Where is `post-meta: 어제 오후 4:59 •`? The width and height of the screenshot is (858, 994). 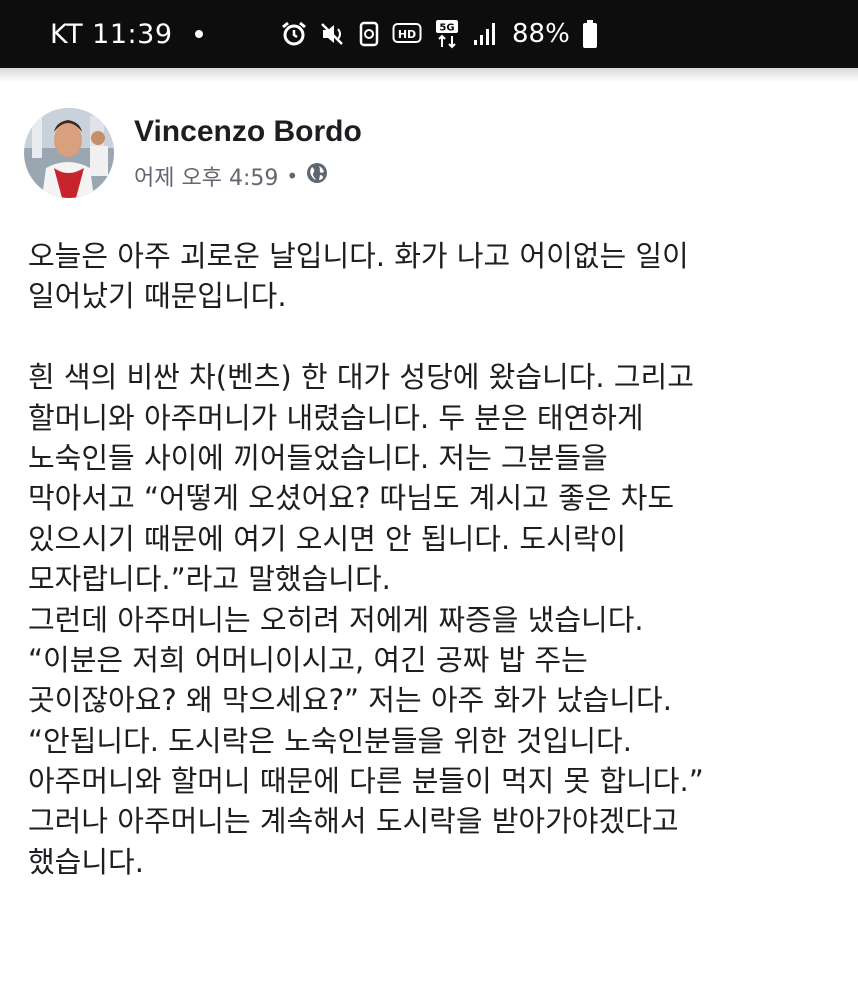
post-meta: 어제 오후 4:59 • is located at coordinates (248, 176).